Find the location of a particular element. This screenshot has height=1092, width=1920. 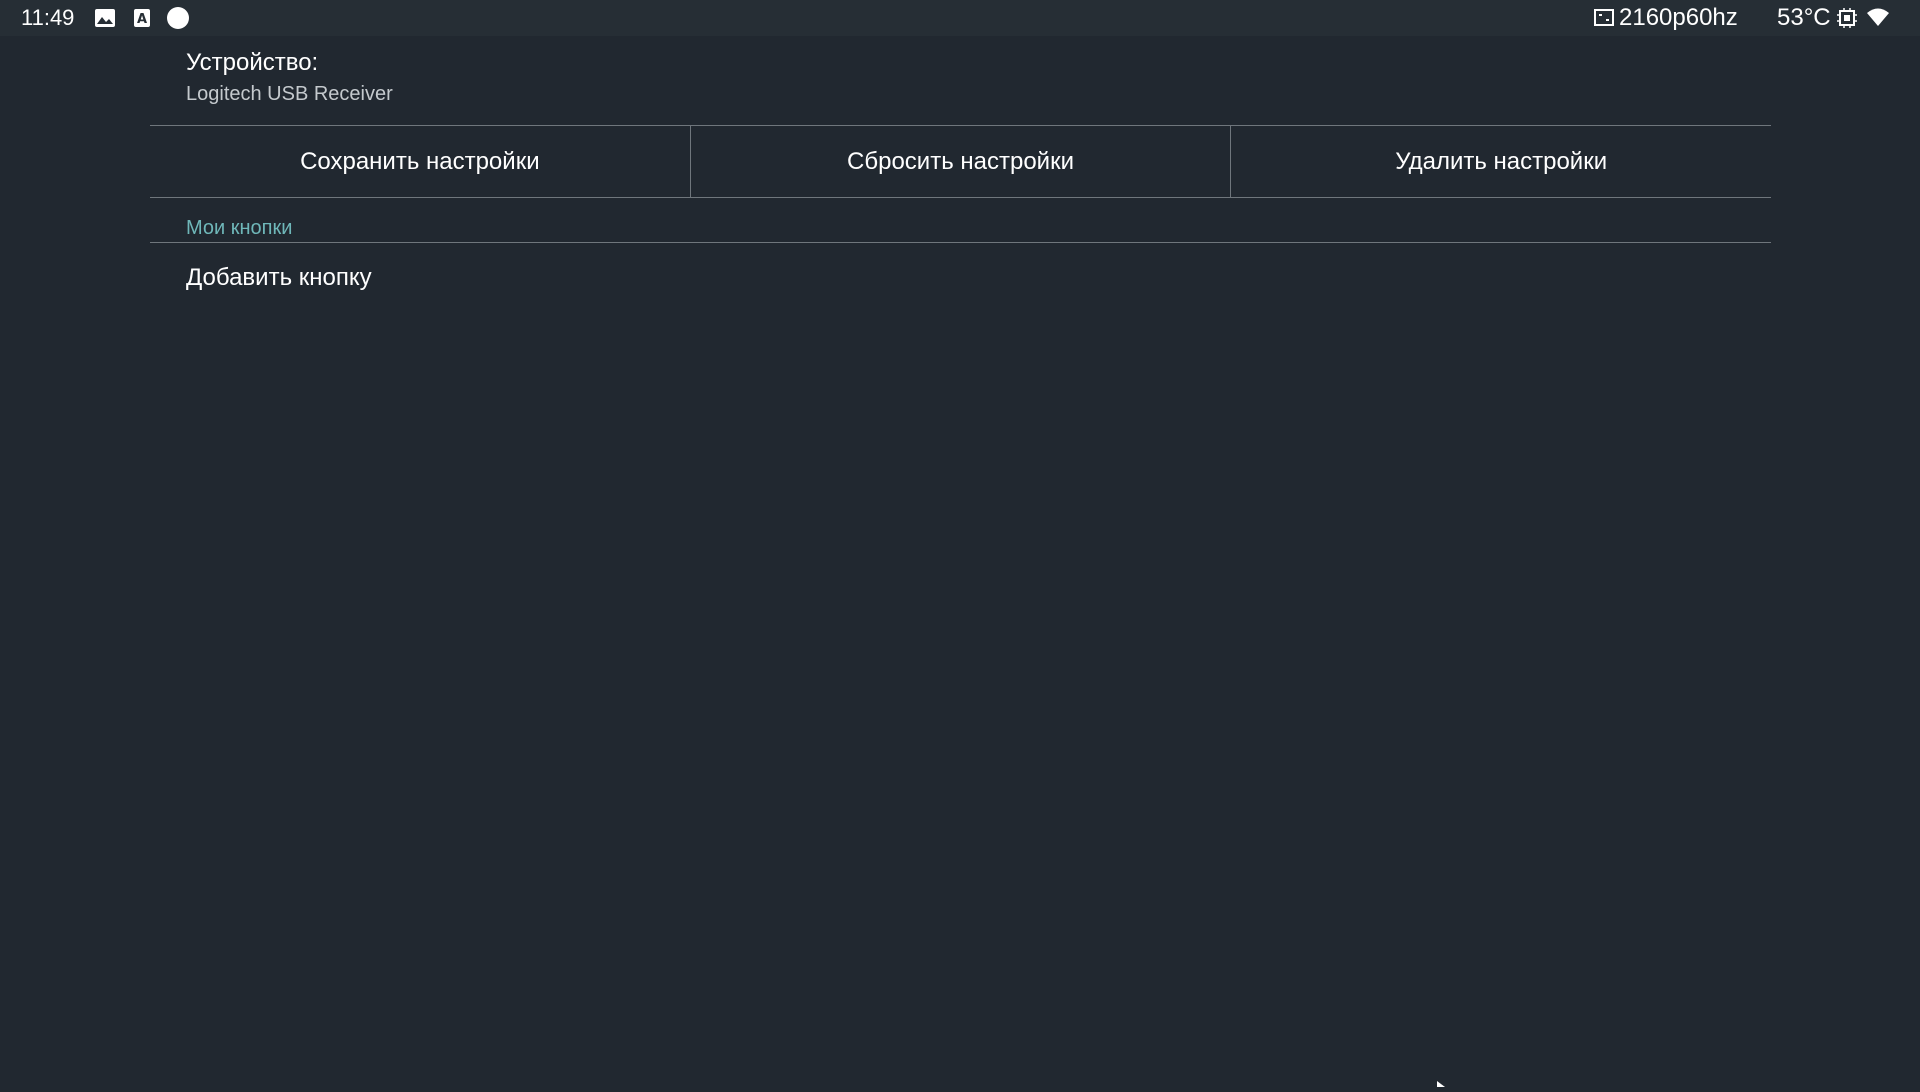

status-bar: 11:49 A 2160p60hz 53°C is located at coordinates (960, 18).